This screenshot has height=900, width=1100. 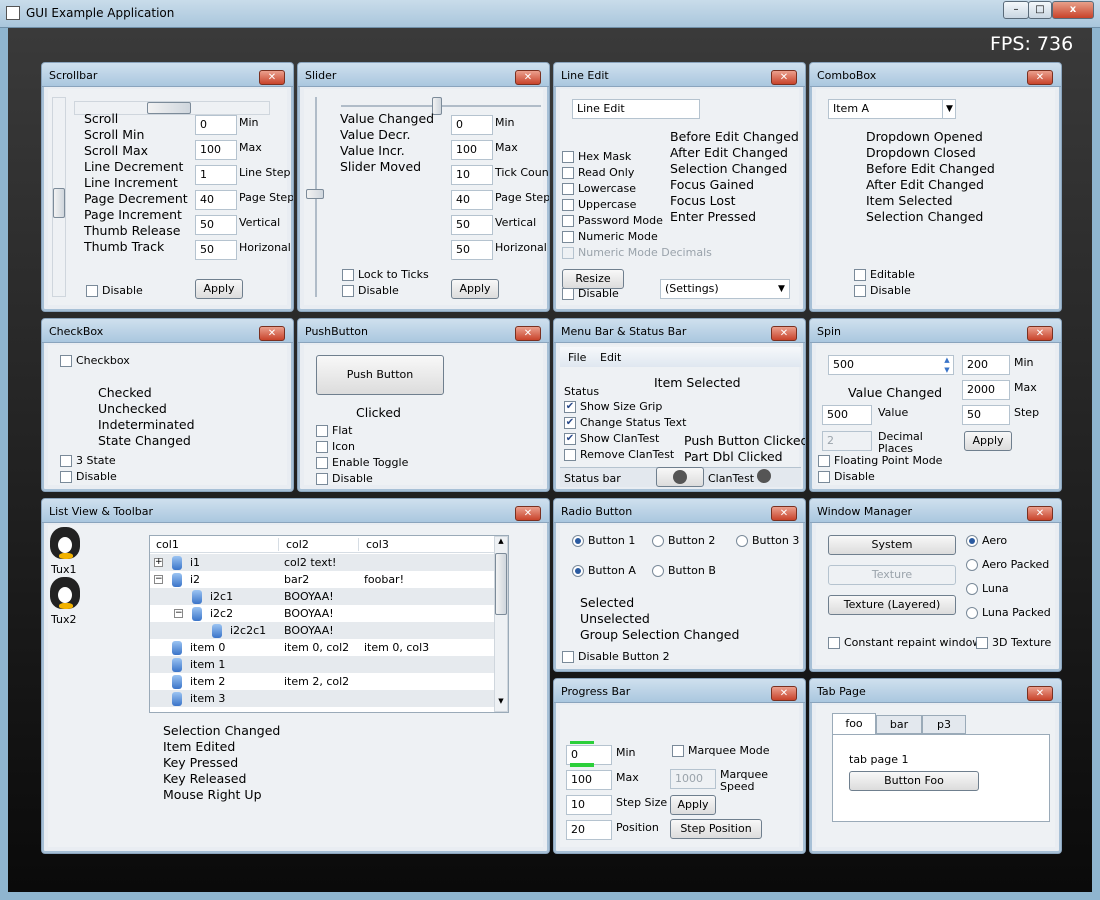 What do you see at coordinates (824, 461) in the screenshot?
I see `floating-point-checkbox` at bounding box center [824, 461].